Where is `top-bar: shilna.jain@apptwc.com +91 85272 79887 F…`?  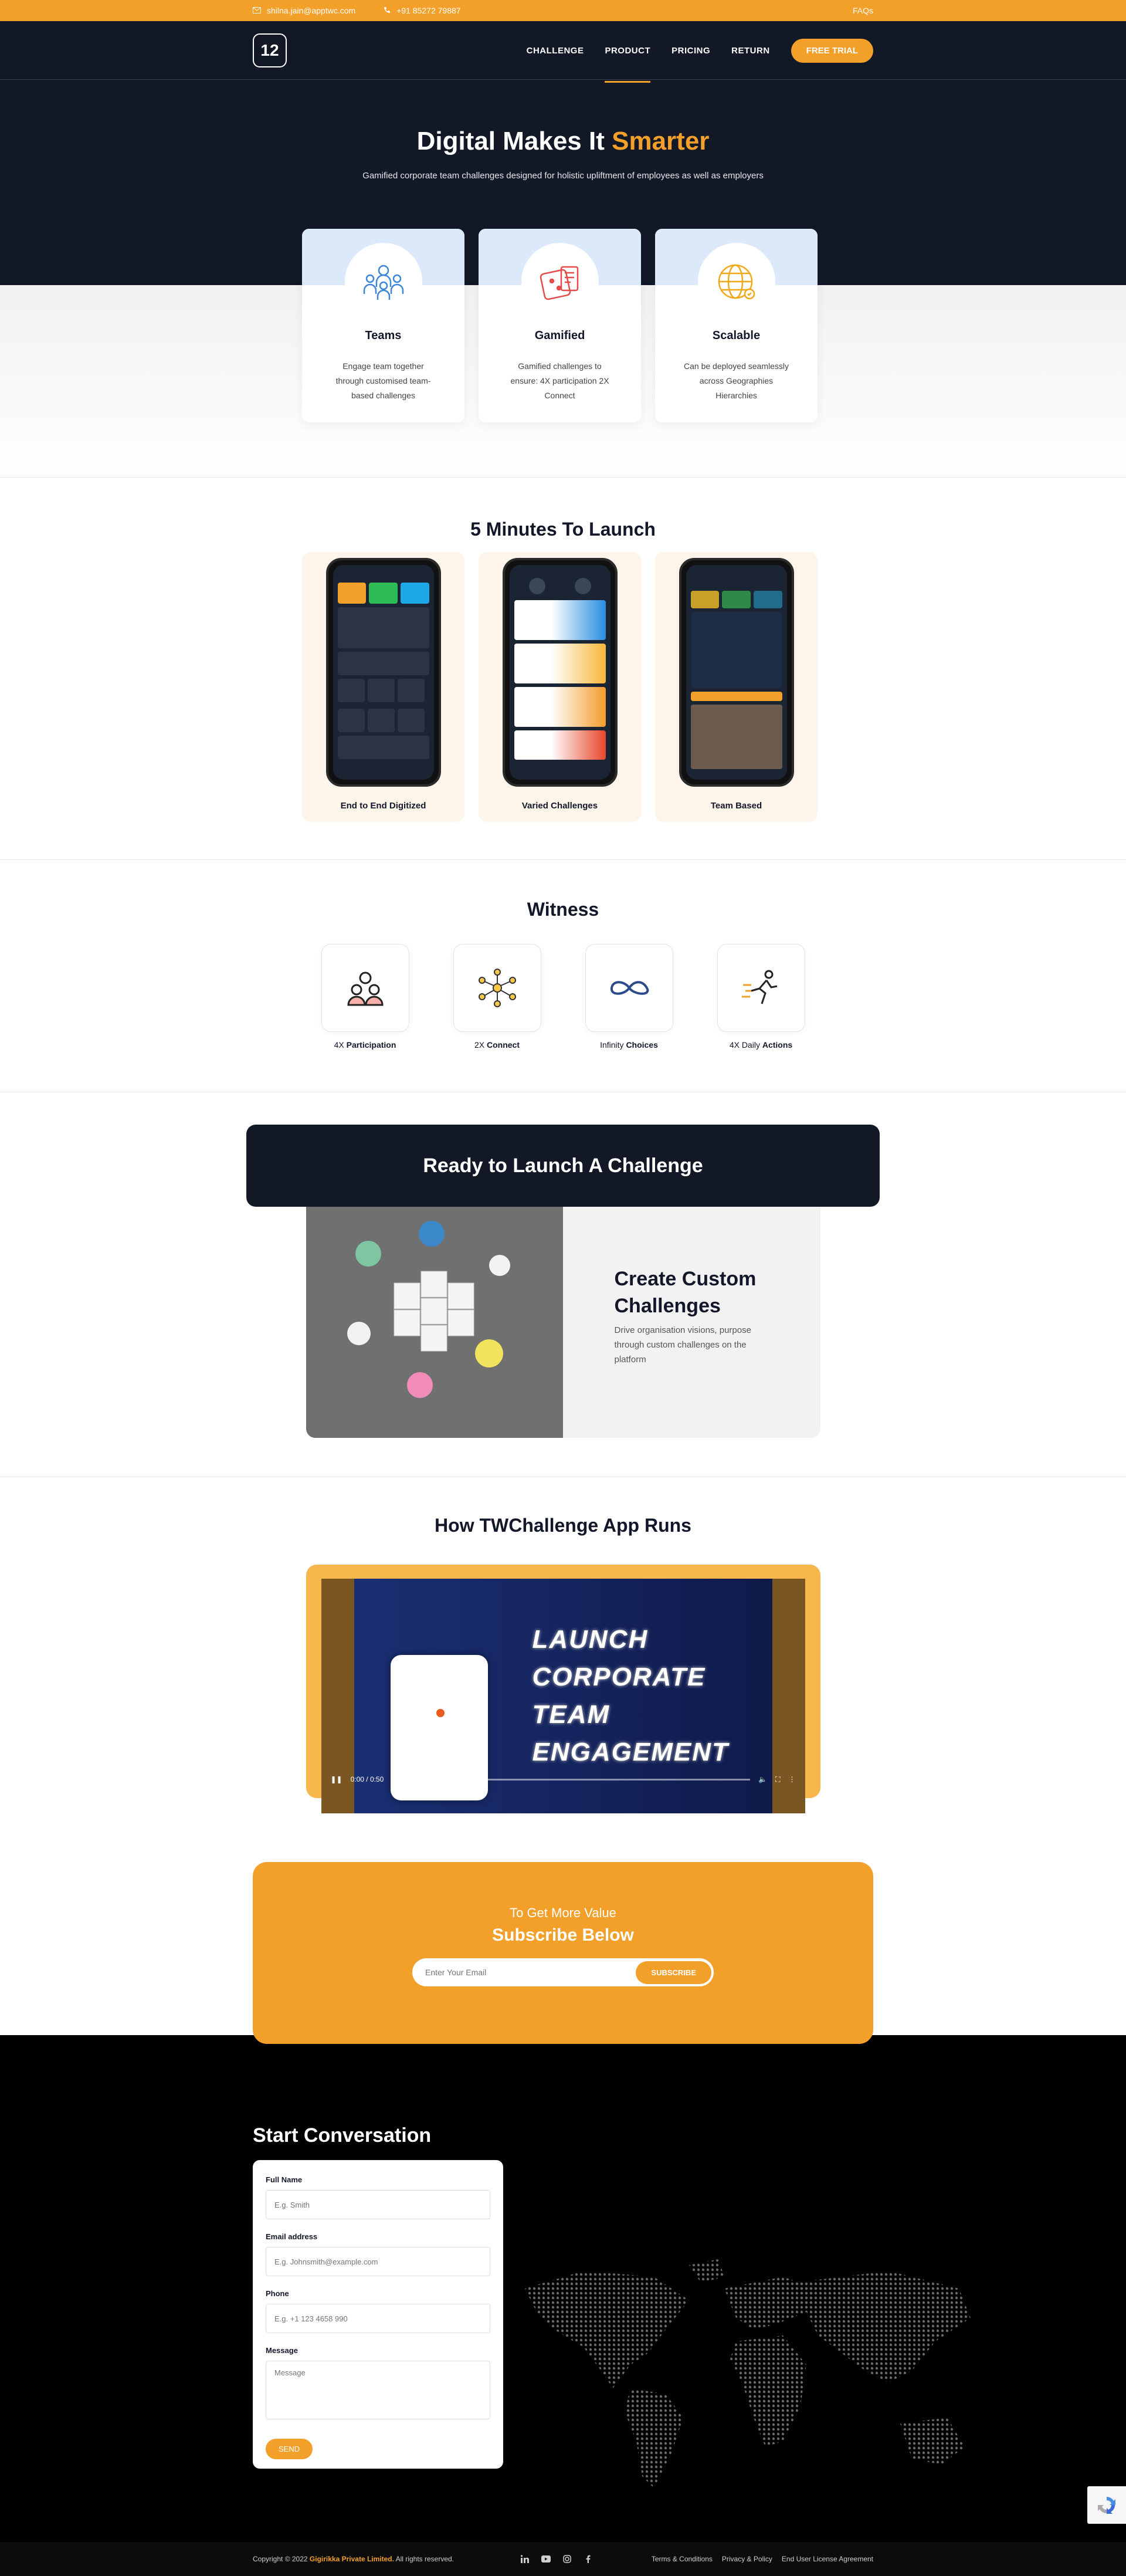
top-bar: shilna.jain@apptwc.com +91 85272 79887 F… is located at coordinates (563, 10).